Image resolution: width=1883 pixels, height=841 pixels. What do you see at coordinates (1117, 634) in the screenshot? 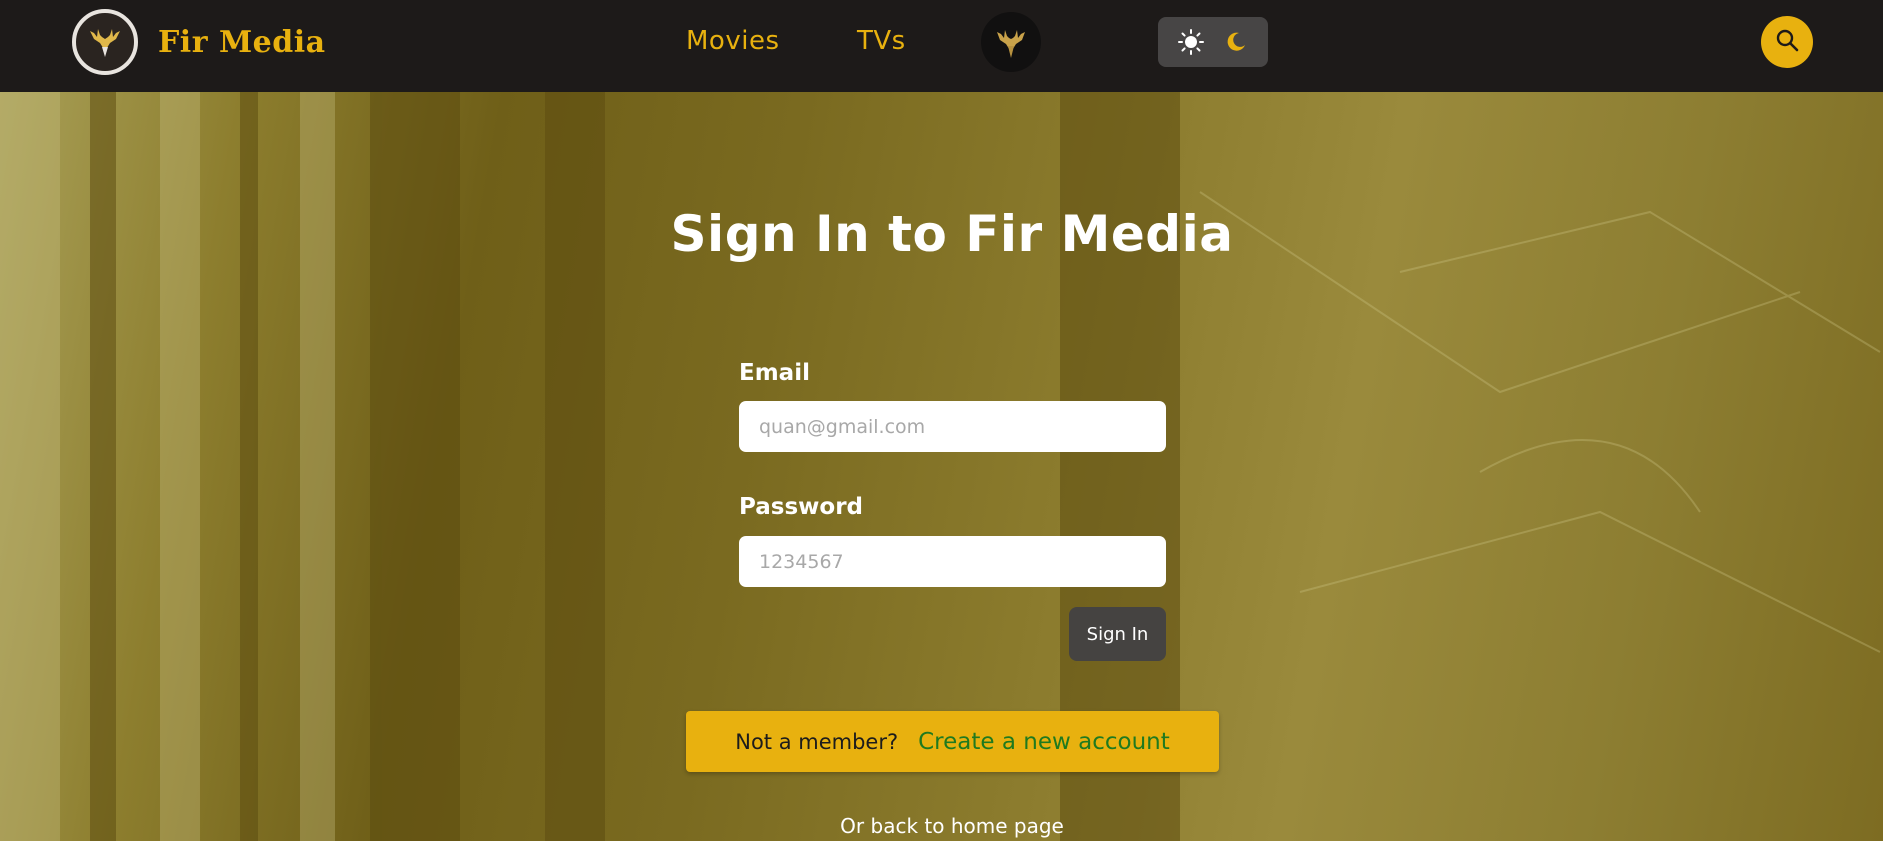
I see `sign-in-button: Sign In` at bounding box center [1117, 634].